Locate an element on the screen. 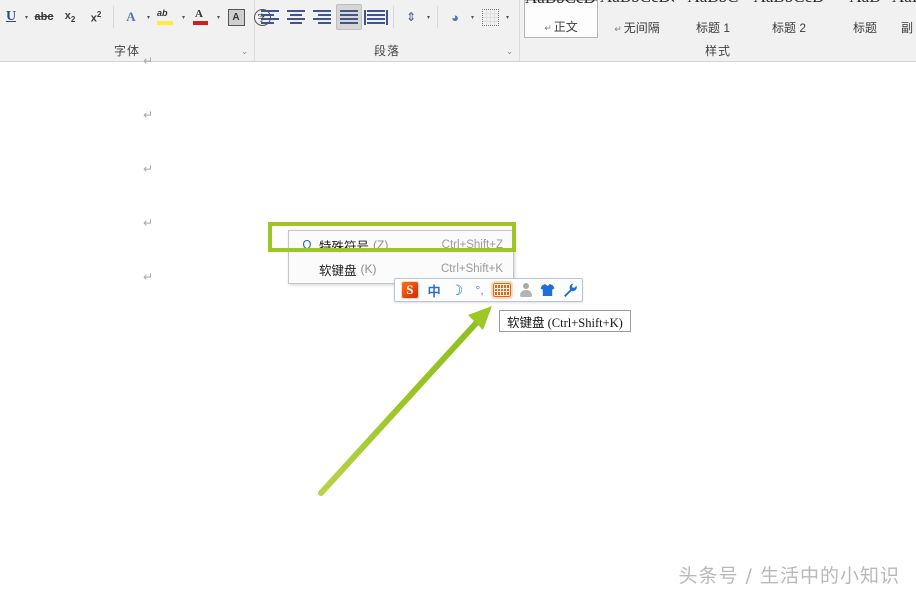 The height and width of the screenshot is (597, 916). character-shading-icon: A is located at coordinates (236, 17).